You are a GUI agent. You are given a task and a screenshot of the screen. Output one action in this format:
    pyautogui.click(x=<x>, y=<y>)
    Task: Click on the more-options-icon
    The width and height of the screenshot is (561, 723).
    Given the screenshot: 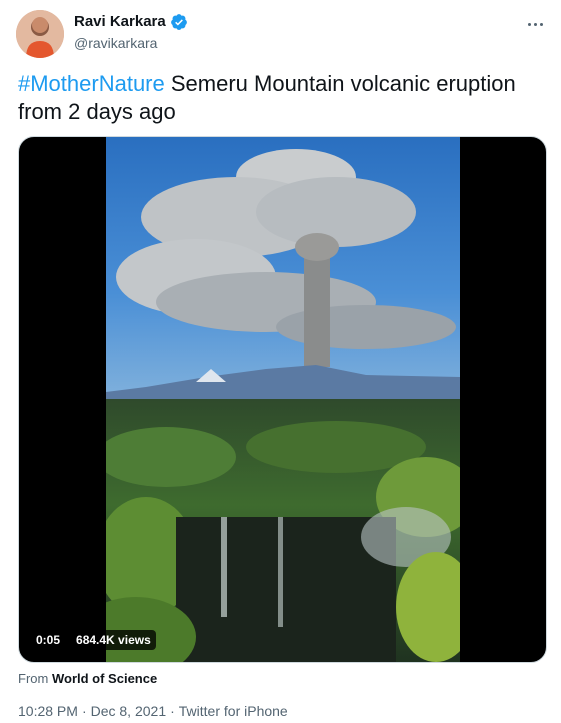 What is the action you would take?
    pyautogui.click(x=535, y=24)
    